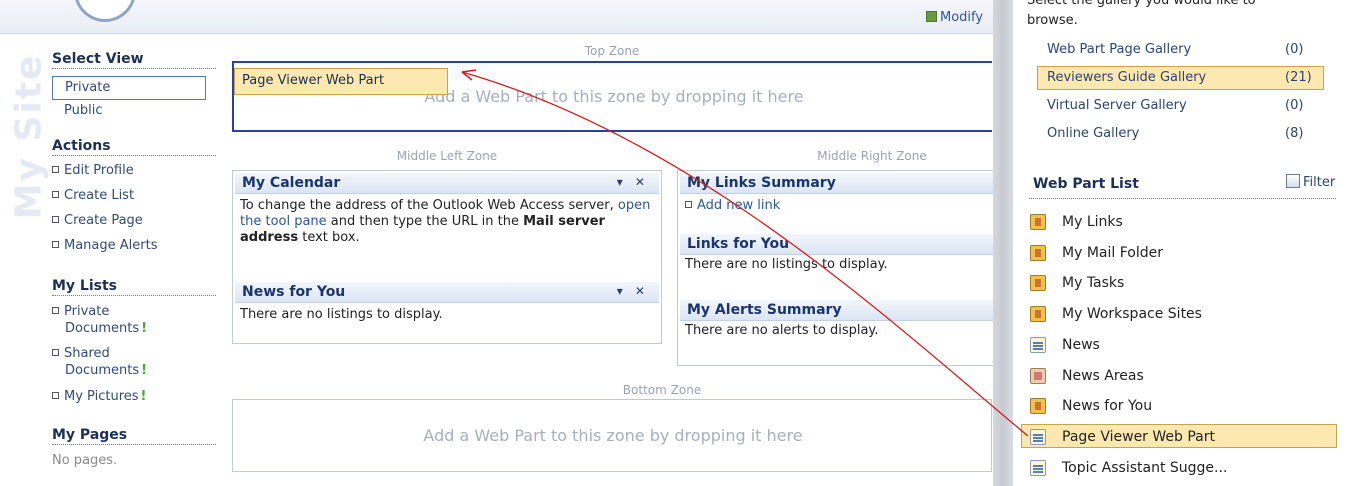  I want to click on areas-icon, so click(1038, 376).